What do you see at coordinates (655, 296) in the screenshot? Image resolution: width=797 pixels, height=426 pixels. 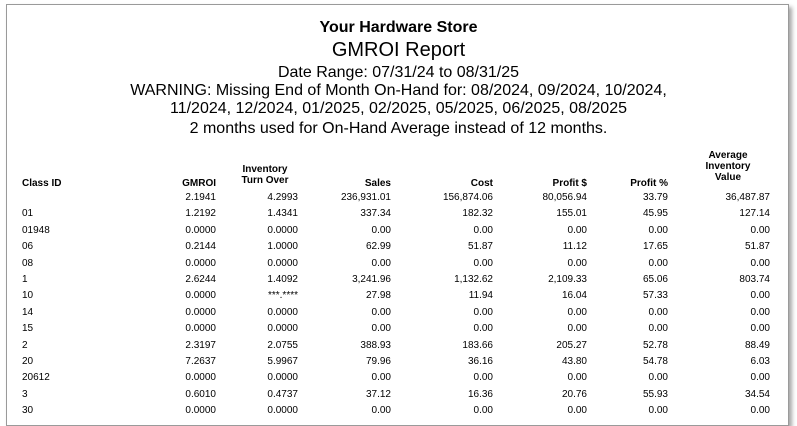 I see `cell-profit-percent: 57.33` at bounding box center [655, 296].